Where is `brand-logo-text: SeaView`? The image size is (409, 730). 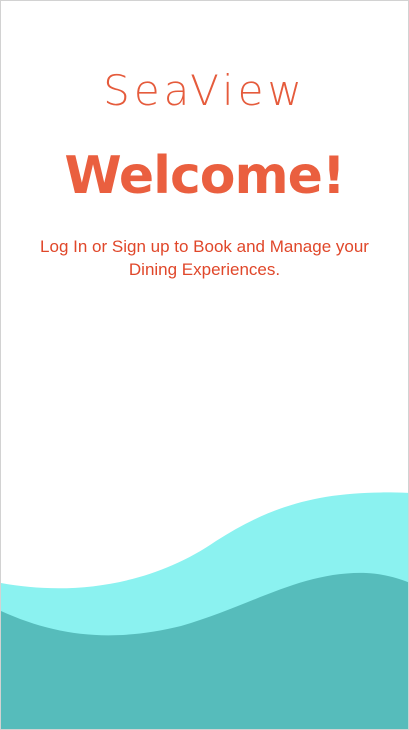
brand-logo-text: SeaView is located at coordinates (204, 90).